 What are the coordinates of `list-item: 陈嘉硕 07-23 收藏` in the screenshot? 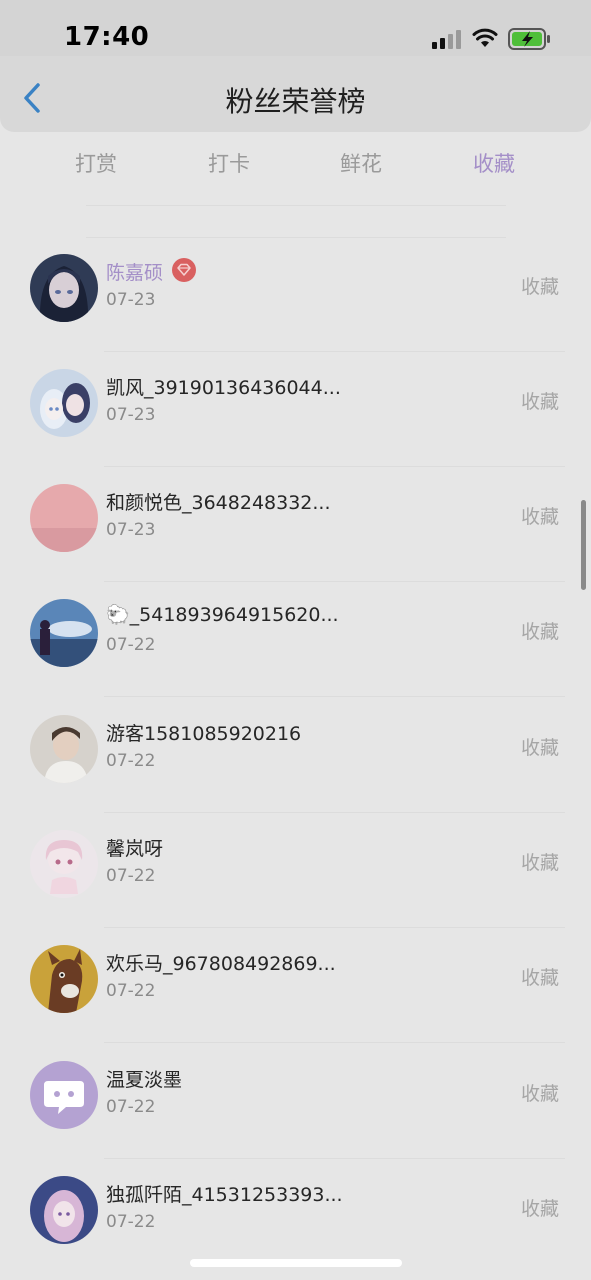 It's located at (295, 295).